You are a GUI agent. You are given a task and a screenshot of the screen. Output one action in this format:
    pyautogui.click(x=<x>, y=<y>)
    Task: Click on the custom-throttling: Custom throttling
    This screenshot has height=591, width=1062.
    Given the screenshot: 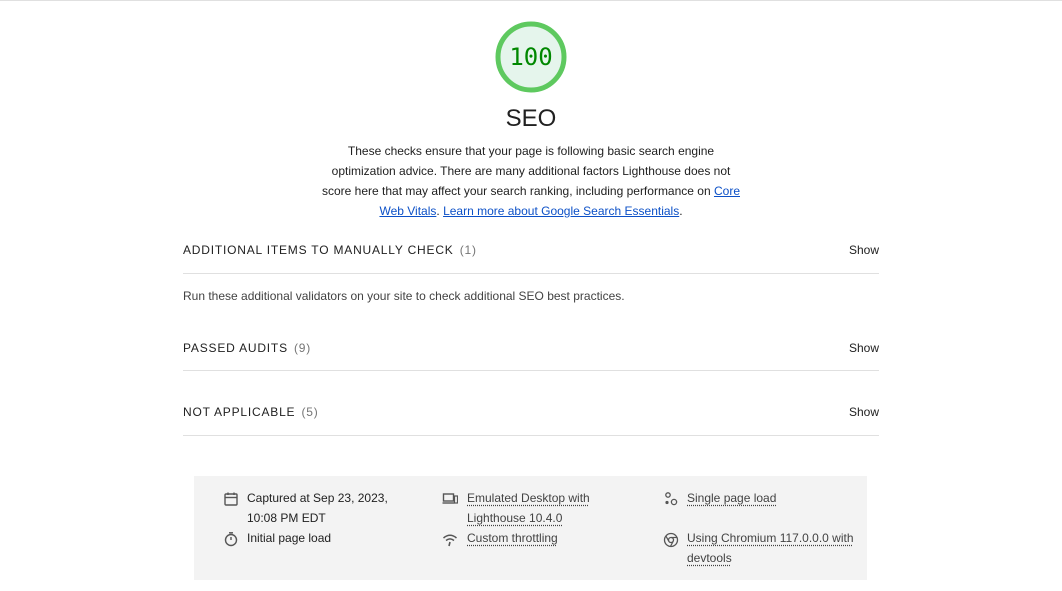 What is the action you would take?
    pyautogui.click(x=512, y=538)
    